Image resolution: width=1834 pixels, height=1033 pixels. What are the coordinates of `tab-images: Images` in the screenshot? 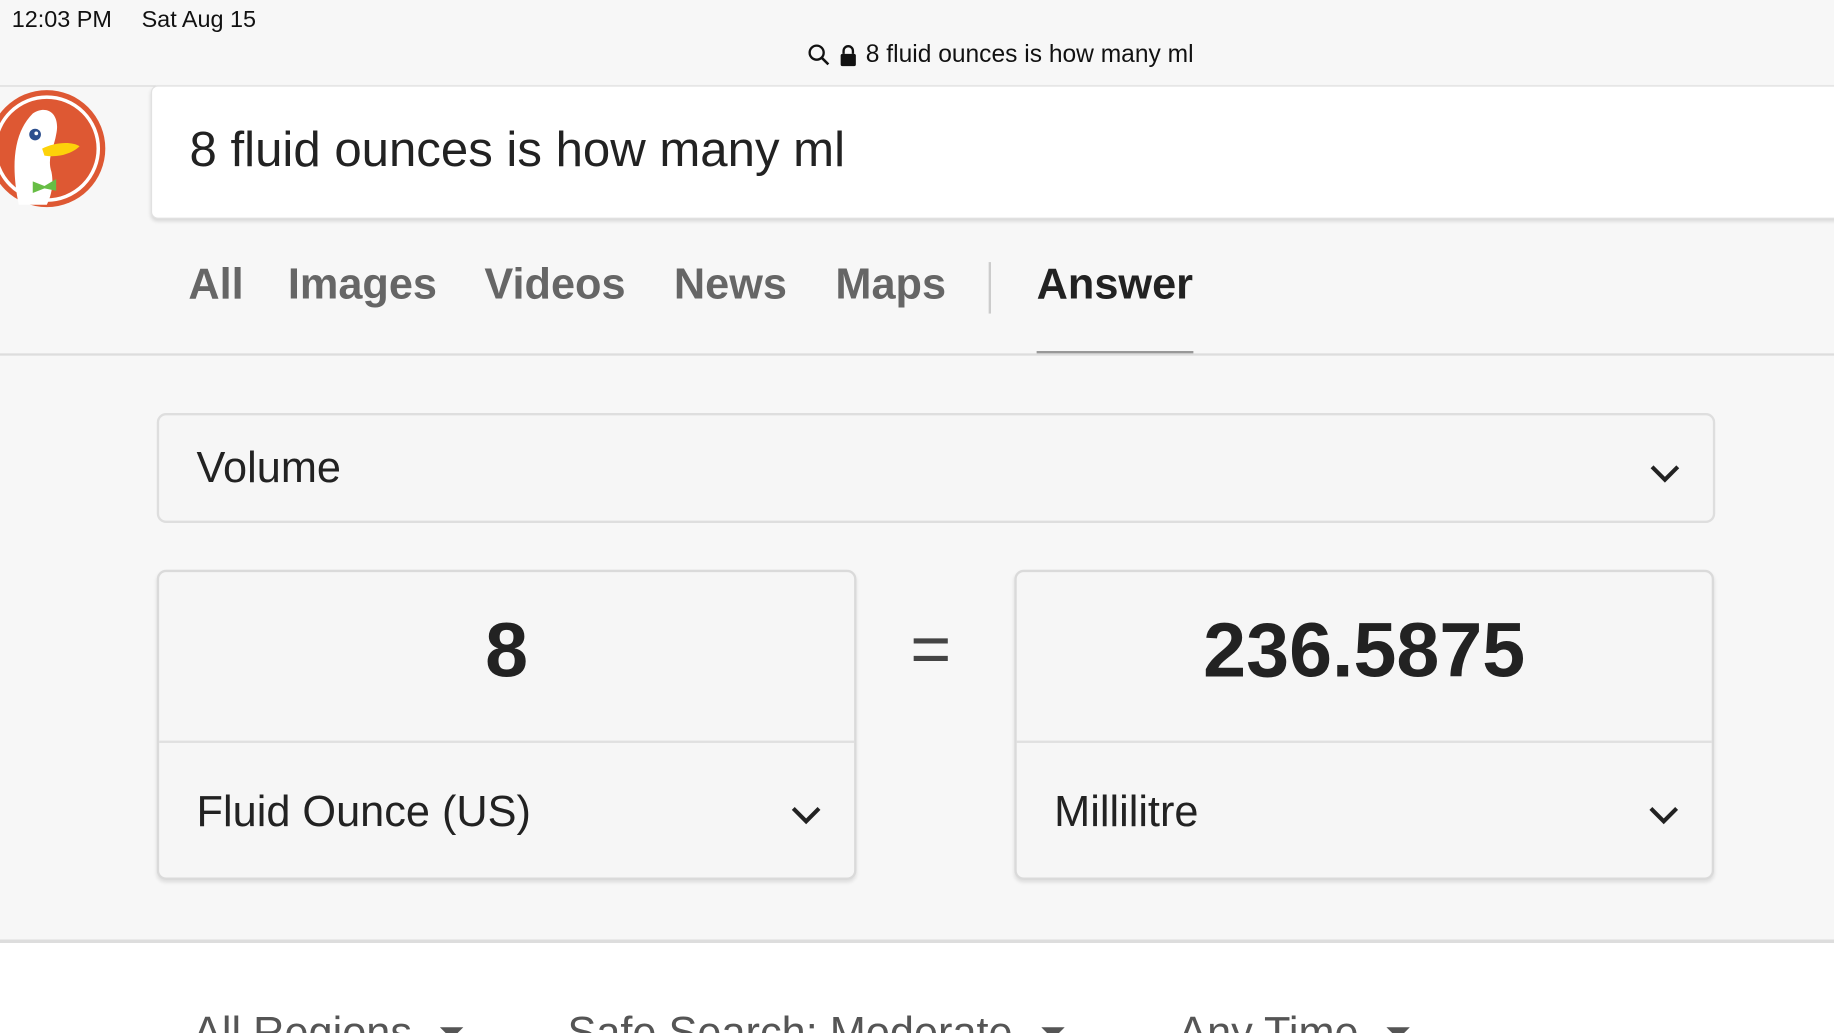 It's located at (362, 284).